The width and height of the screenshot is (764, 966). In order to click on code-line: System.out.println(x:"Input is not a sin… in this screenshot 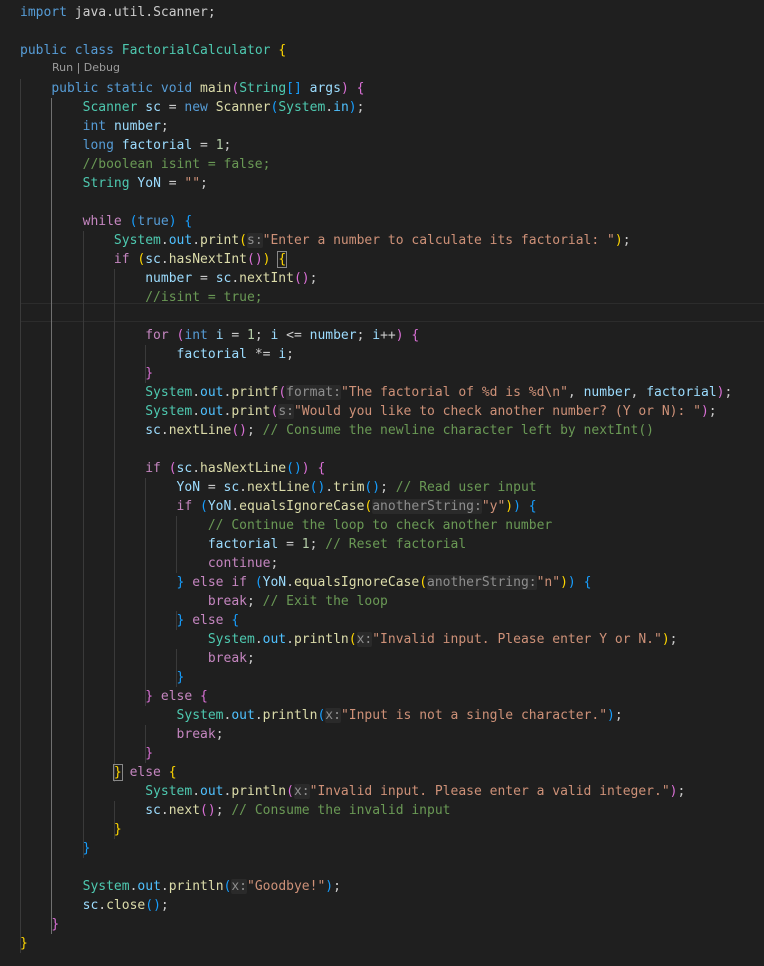, I will do `click(321, 715)`.